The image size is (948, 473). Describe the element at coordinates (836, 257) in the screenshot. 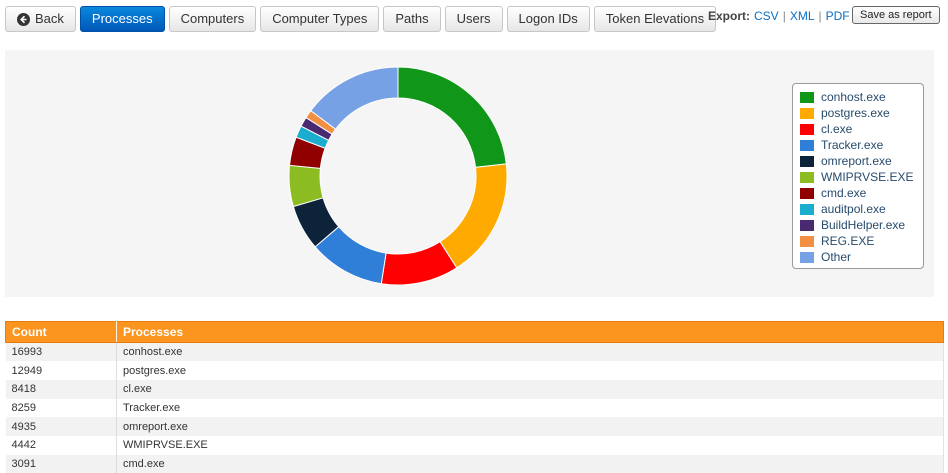

I see `legend-label: Other` at that location.